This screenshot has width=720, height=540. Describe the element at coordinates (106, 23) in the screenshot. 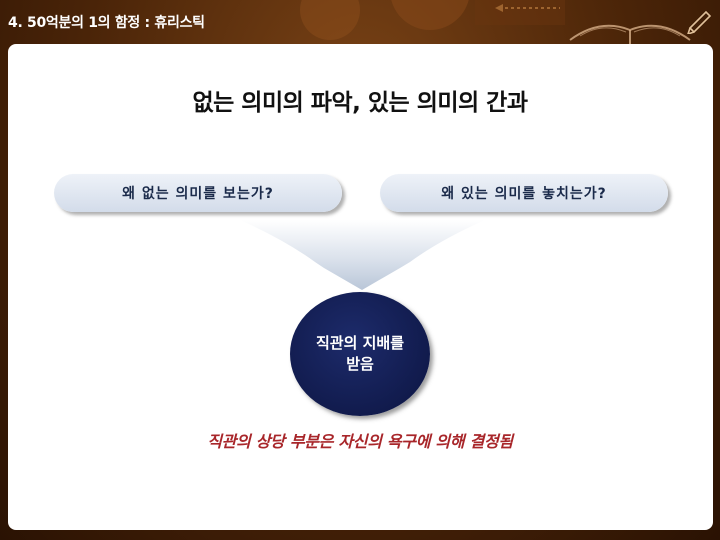

I see `header-title: 4. 50억분의 1의 함정 : 휴리스틱` at that location.